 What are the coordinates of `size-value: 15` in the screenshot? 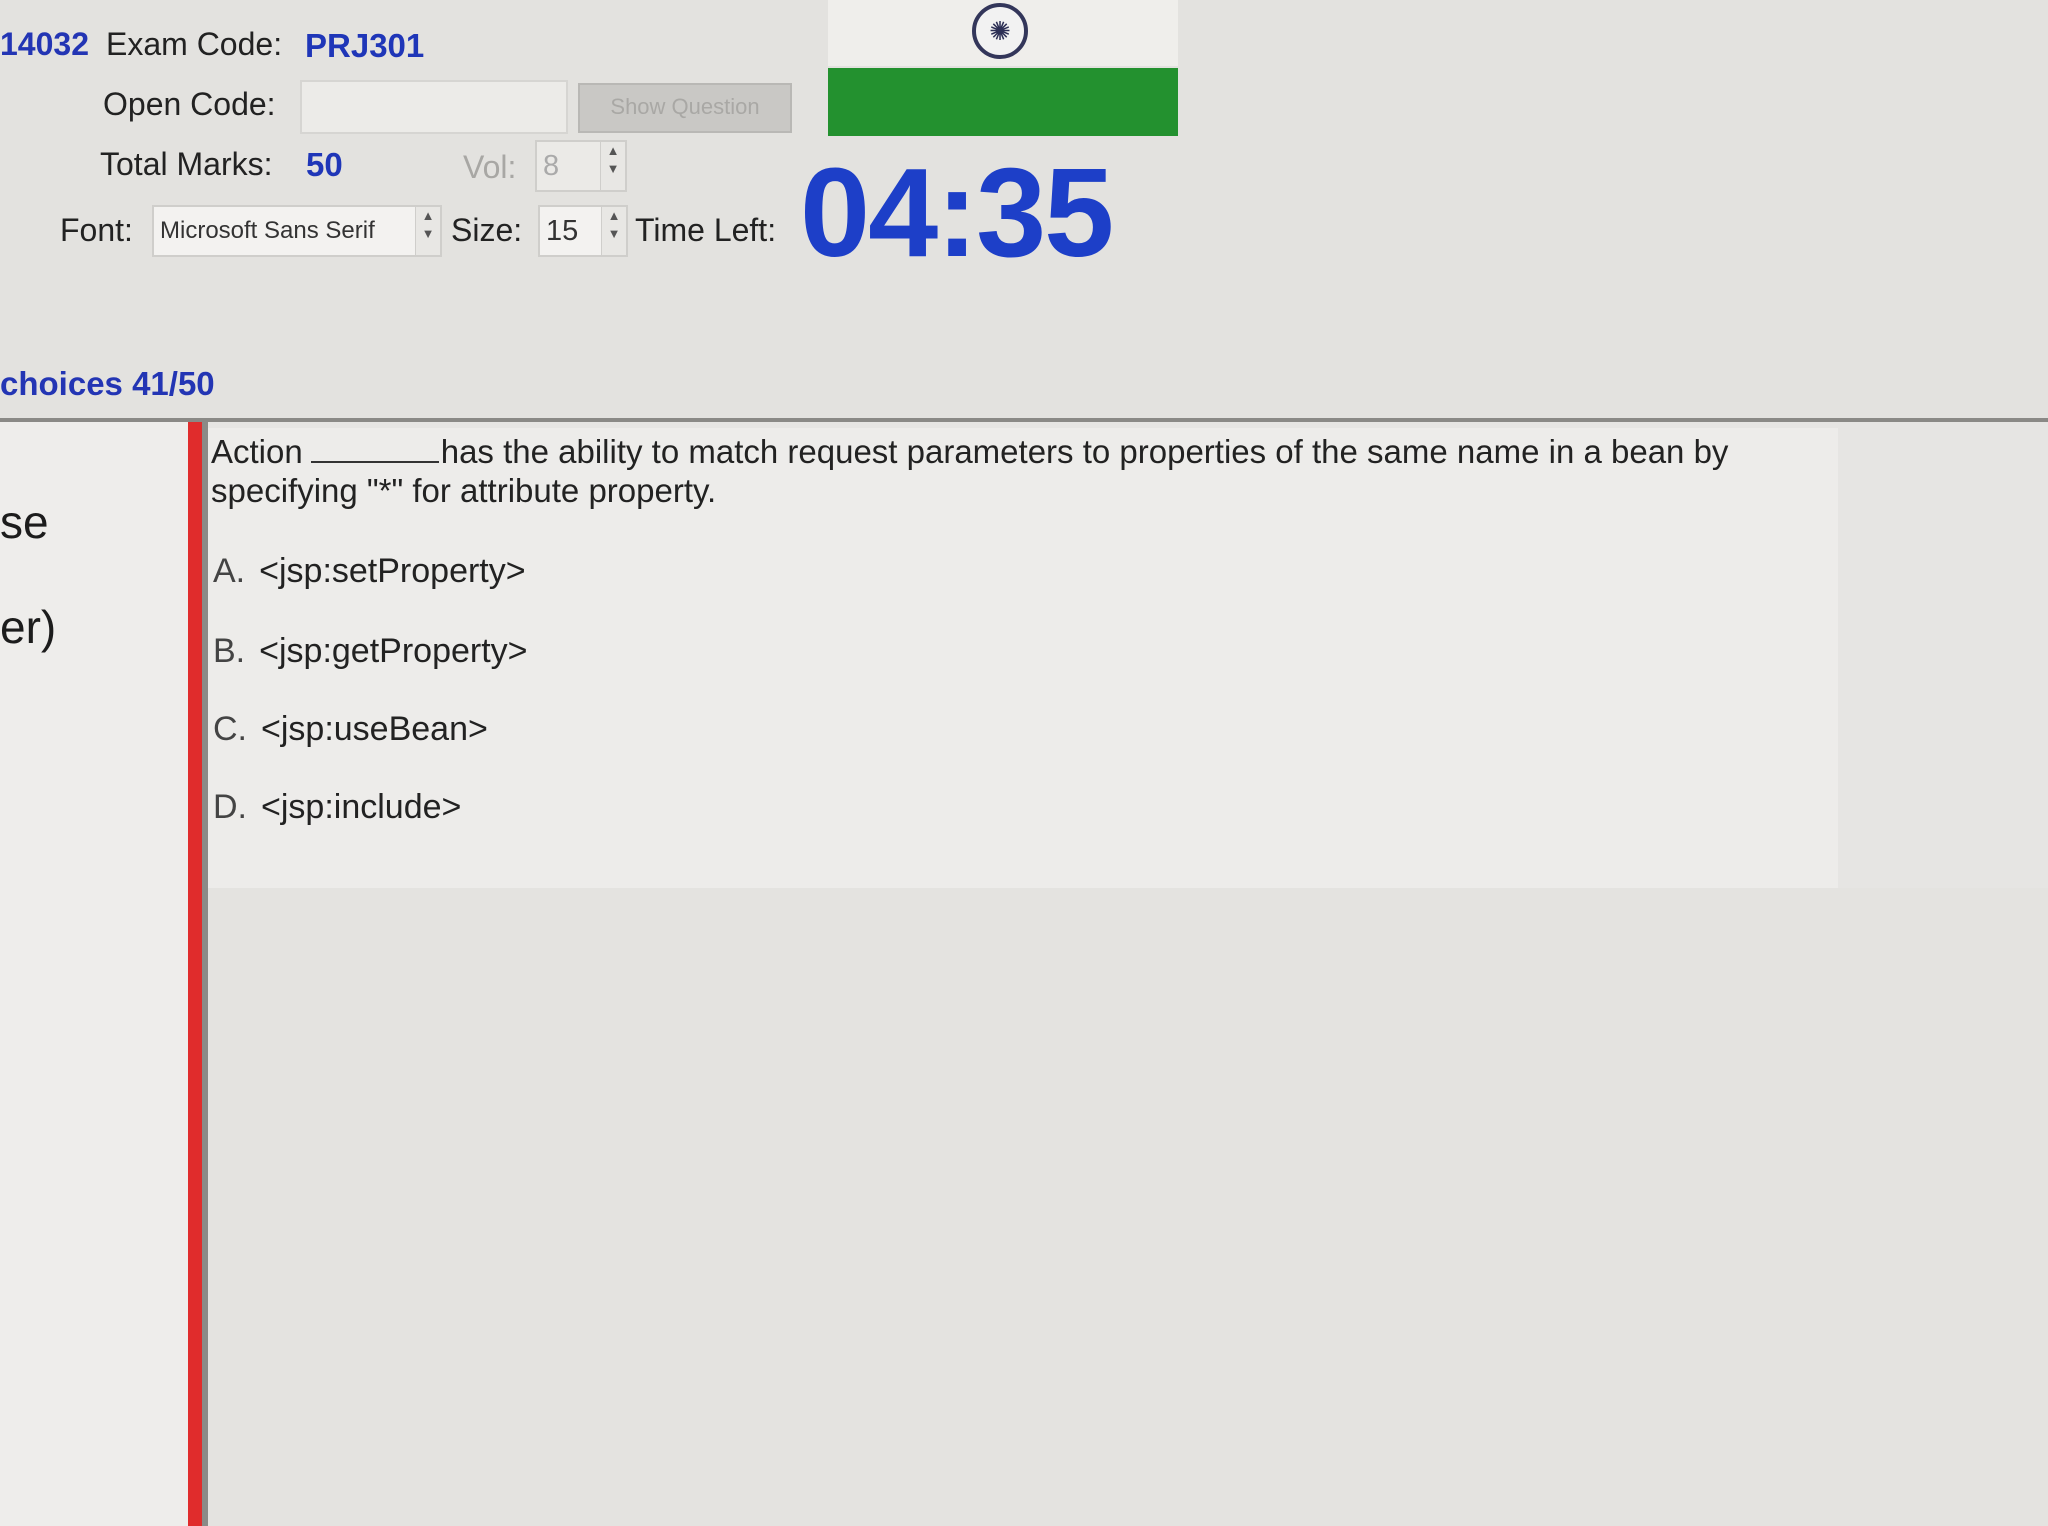 It's located at (562, 231).